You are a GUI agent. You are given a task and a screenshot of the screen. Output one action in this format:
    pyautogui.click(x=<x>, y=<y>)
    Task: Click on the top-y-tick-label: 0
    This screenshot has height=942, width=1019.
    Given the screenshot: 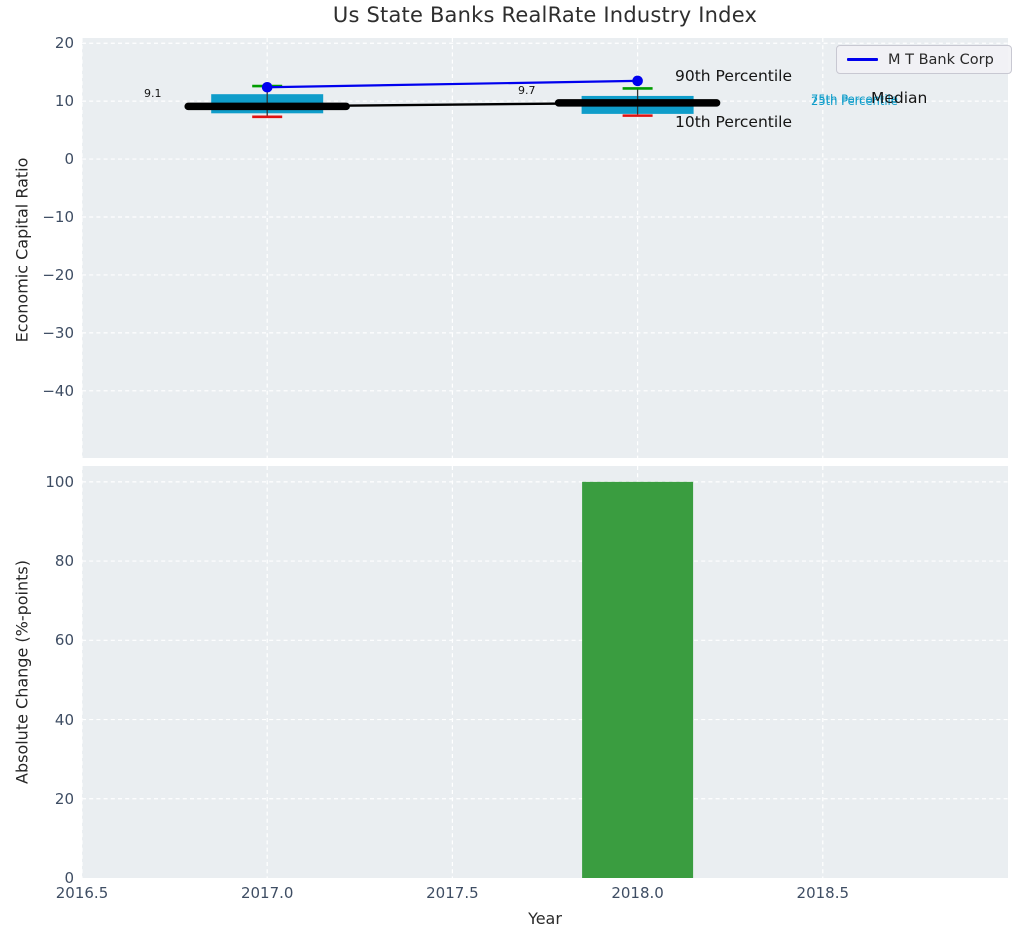 What is the action you would take?
    pyautogui.click(x=69, y=159)
    